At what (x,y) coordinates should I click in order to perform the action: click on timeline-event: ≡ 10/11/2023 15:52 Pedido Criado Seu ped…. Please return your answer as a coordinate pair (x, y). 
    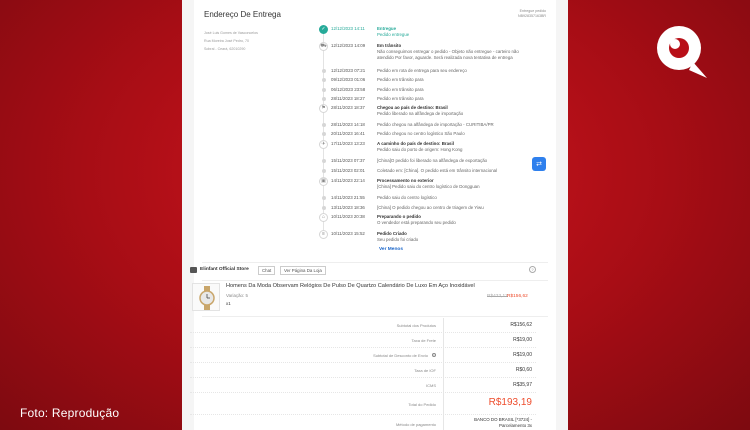
    Looking at the image, I should click on (434, 236).